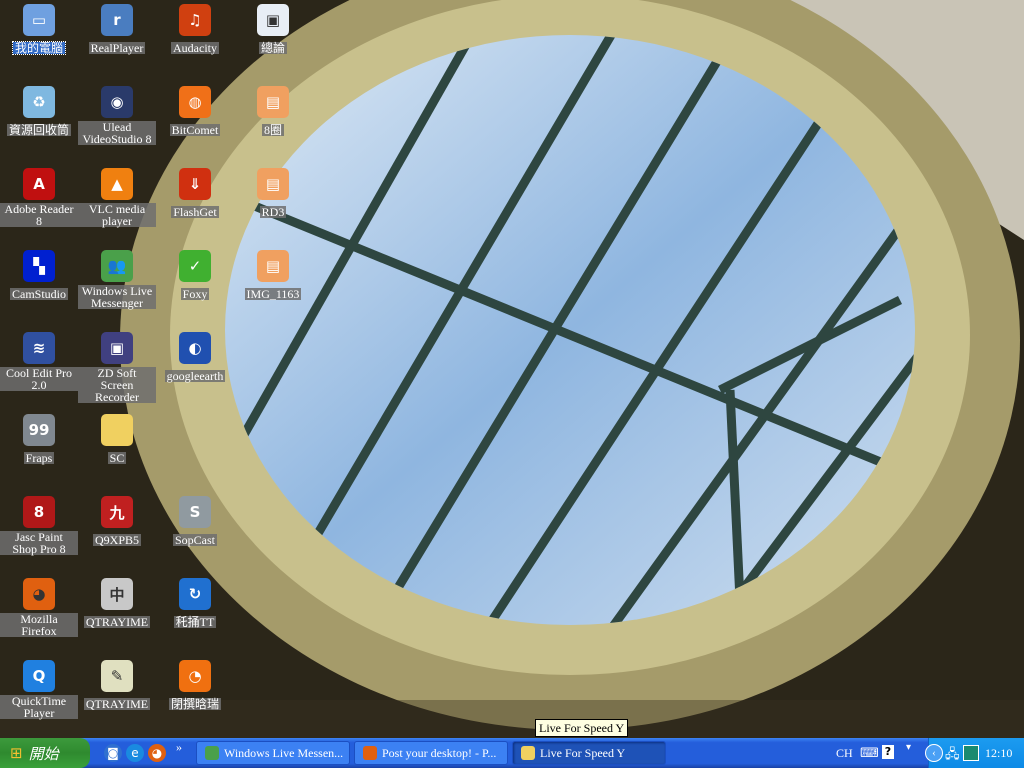  What do you see at coordinates (39, 430) in the screenshot?
I see `fraps-icon: 99` at bounding box center [39, 430].